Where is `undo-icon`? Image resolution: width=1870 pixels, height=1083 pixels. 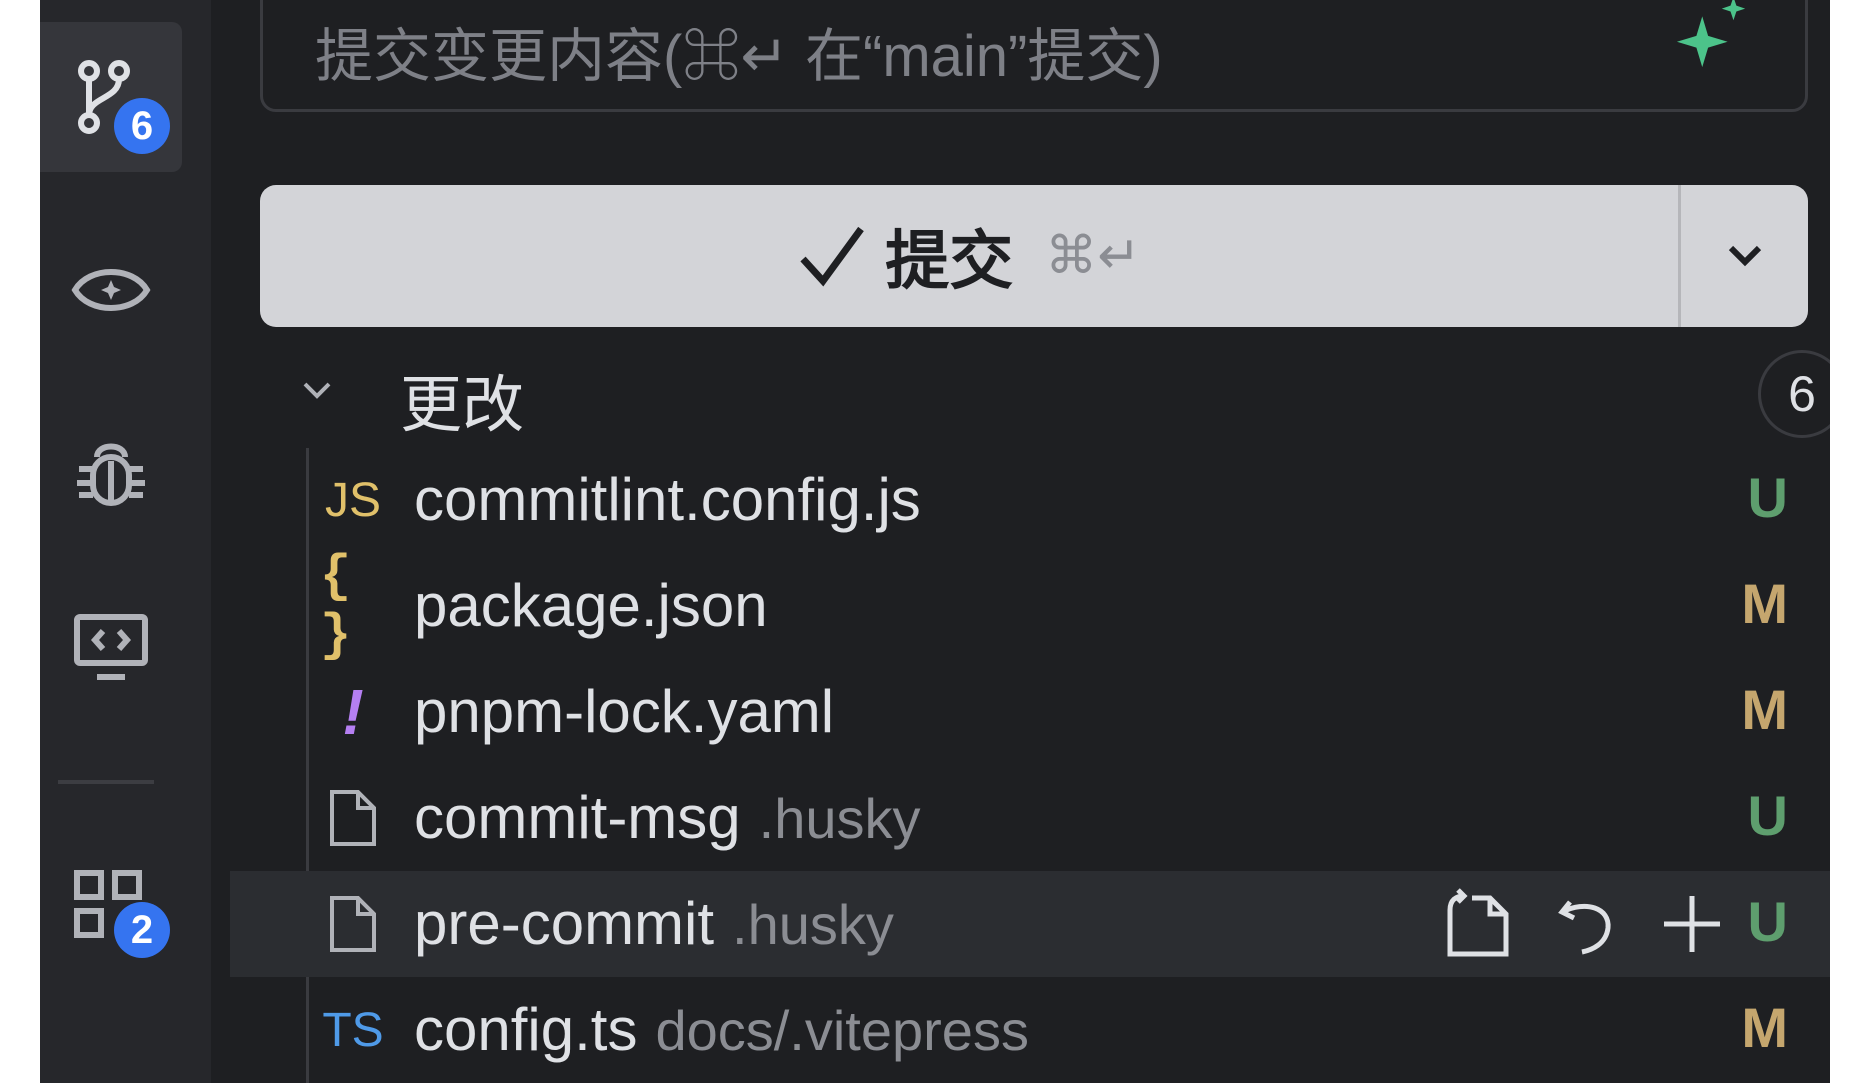
undo-icon is located at coordinates (1584, 927).